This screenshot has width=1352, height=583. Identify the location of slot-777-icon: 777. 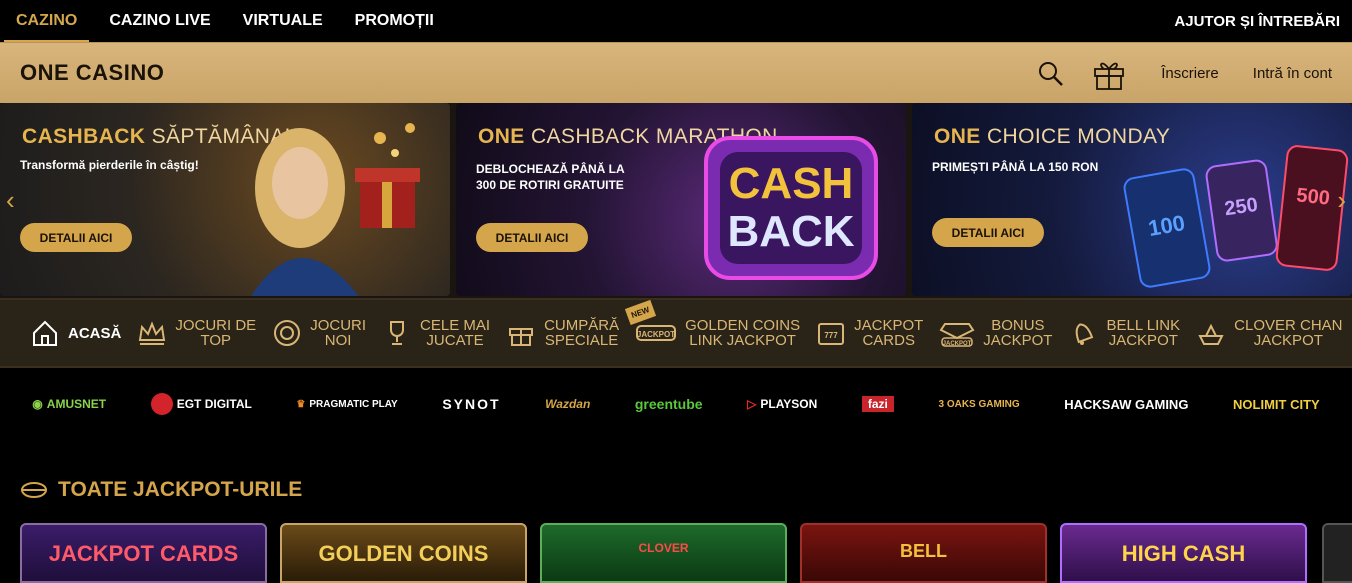
(831, 334).